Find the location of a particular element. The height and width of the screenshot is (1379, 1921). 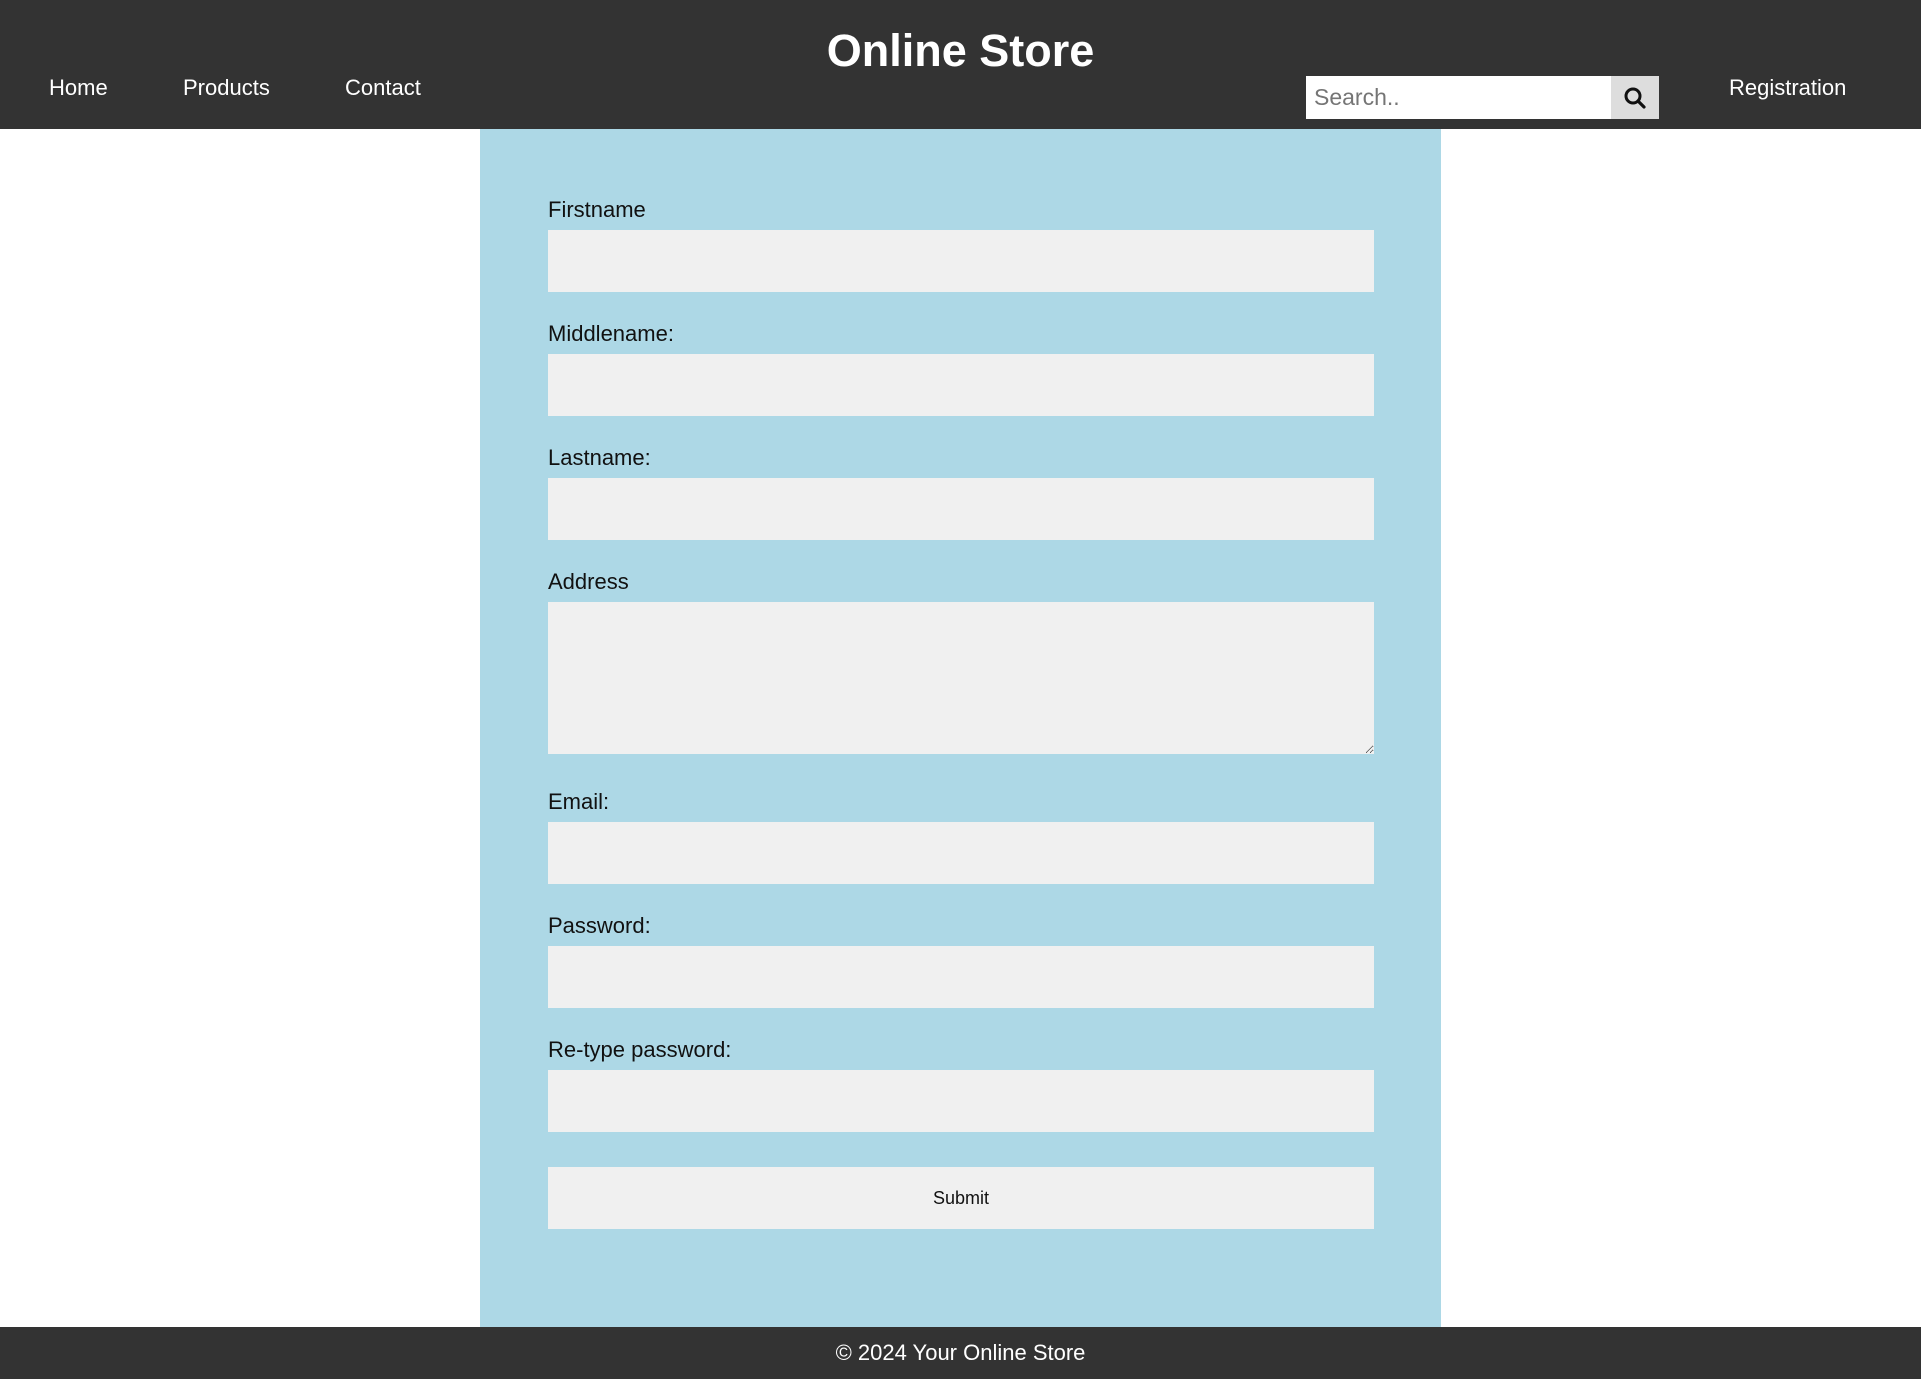

password-field is located at coordinates (961, 977).